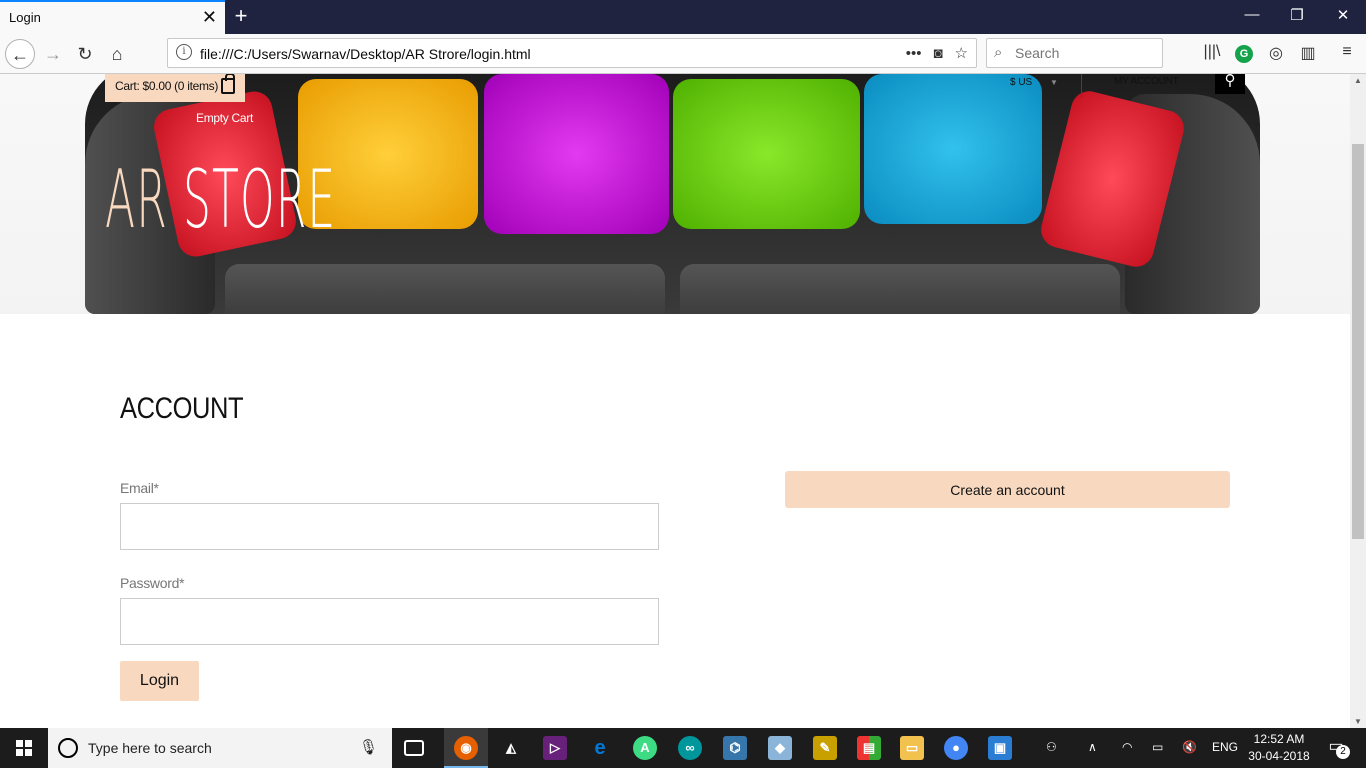 The image size is (1366, 768). I want to click on taskbar-search: Type here to search 🎙, so click(220, 748).